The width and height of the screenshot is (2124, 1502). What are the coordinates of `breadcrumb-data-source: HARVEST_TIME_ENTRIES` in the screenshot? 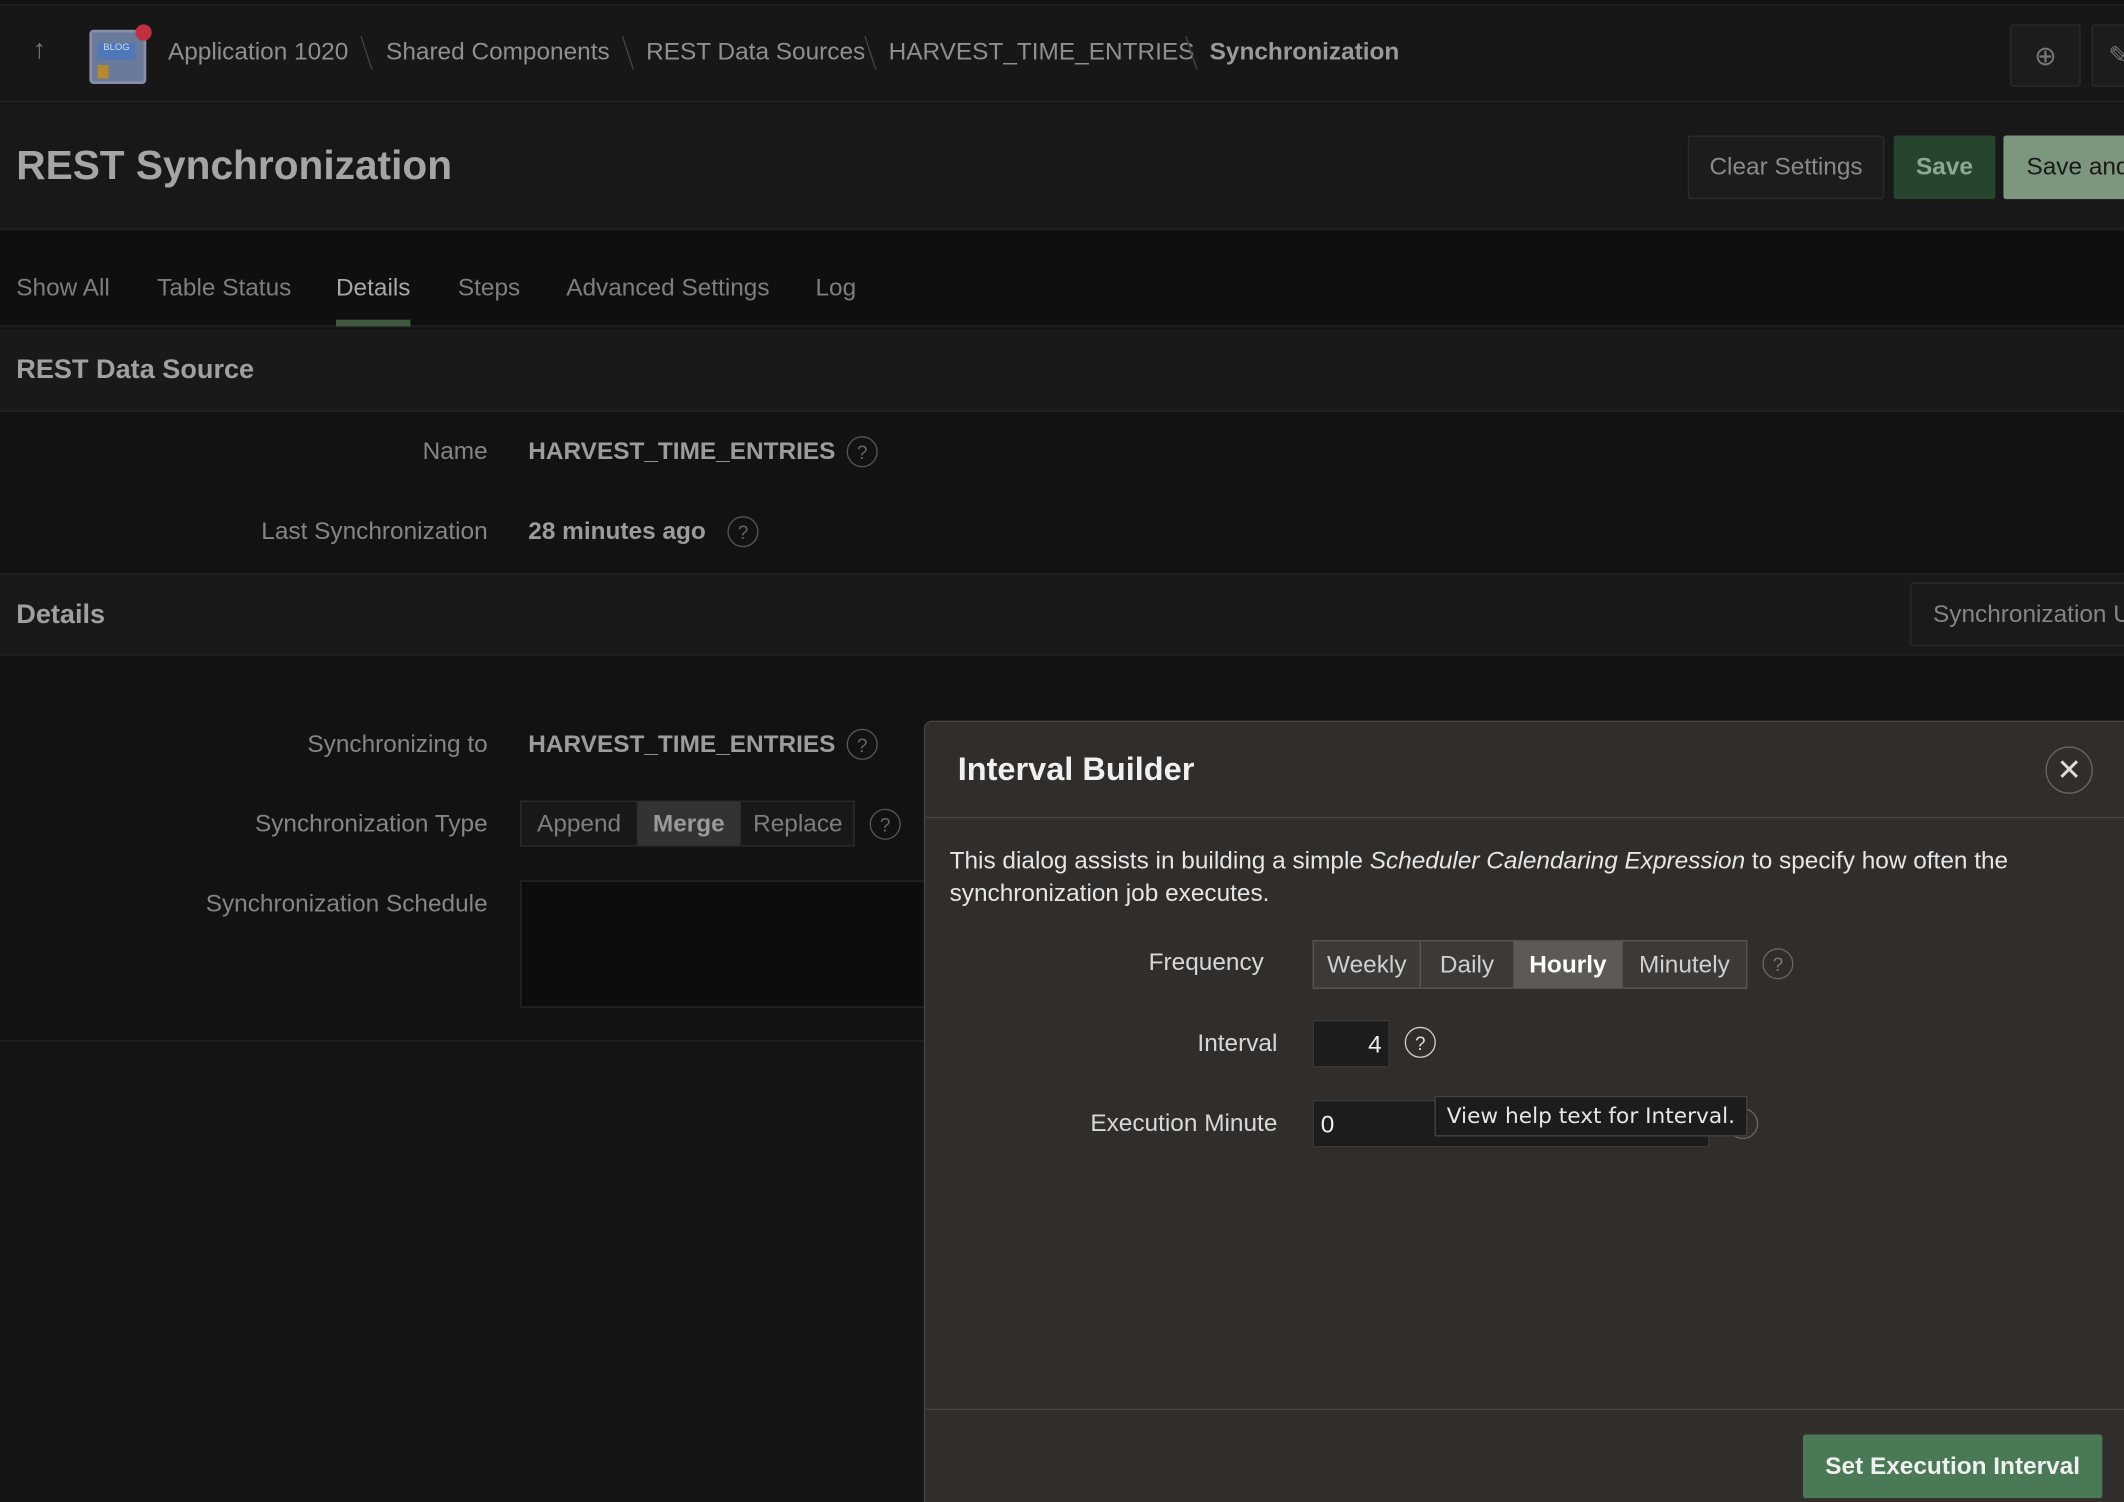 It's located at (1042, 52).